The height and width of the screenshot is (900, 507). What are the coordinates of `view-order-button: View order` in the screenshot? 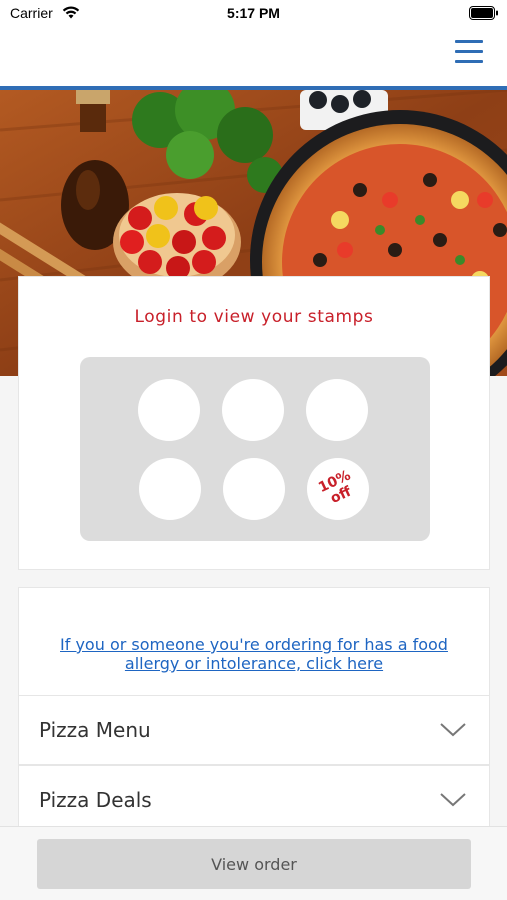 It's located at (254, 864).